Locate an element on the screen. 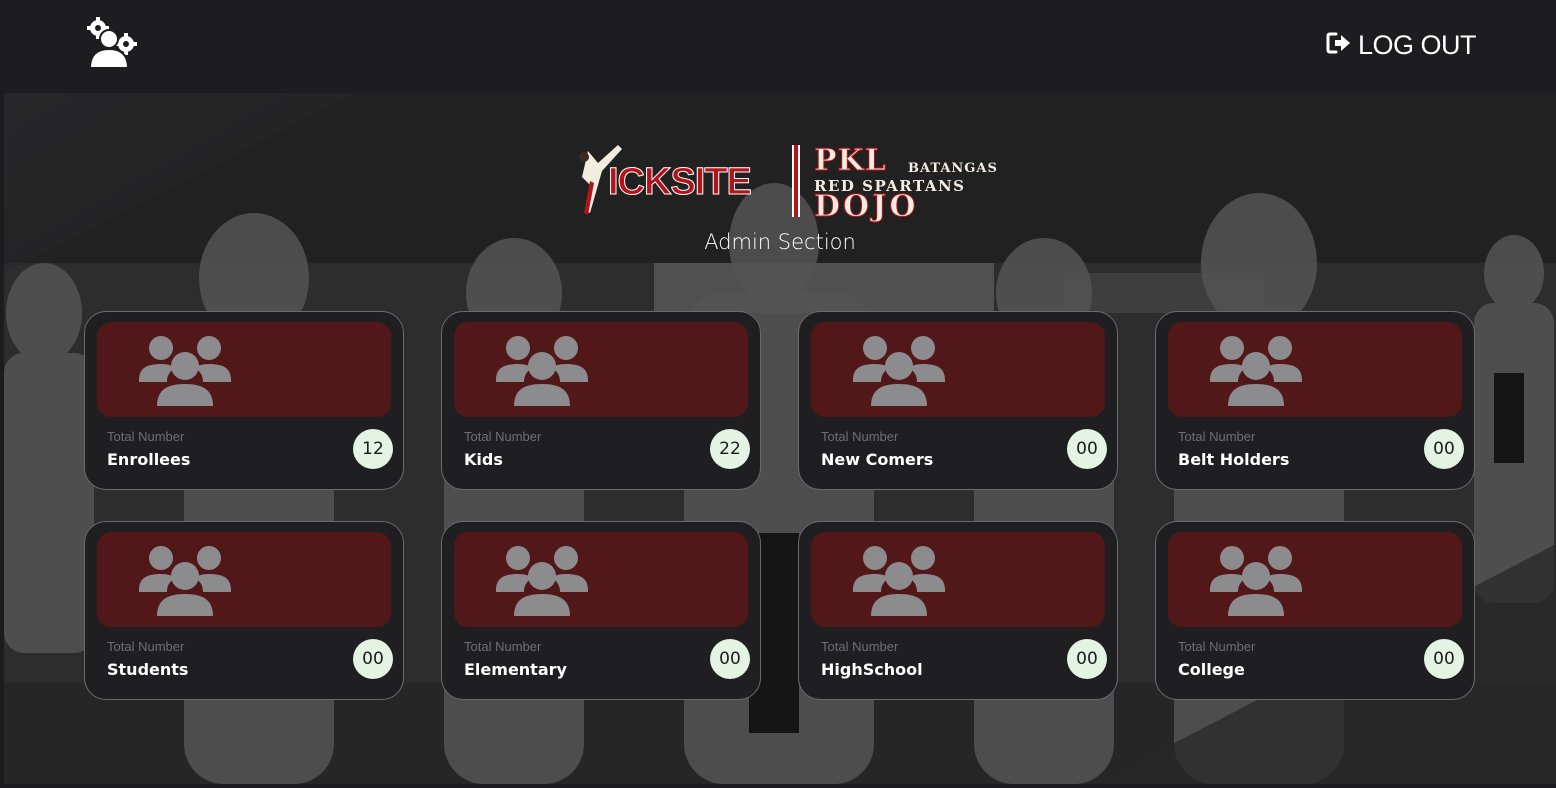  count-badge: 12 is located at coordinates (373, 449).